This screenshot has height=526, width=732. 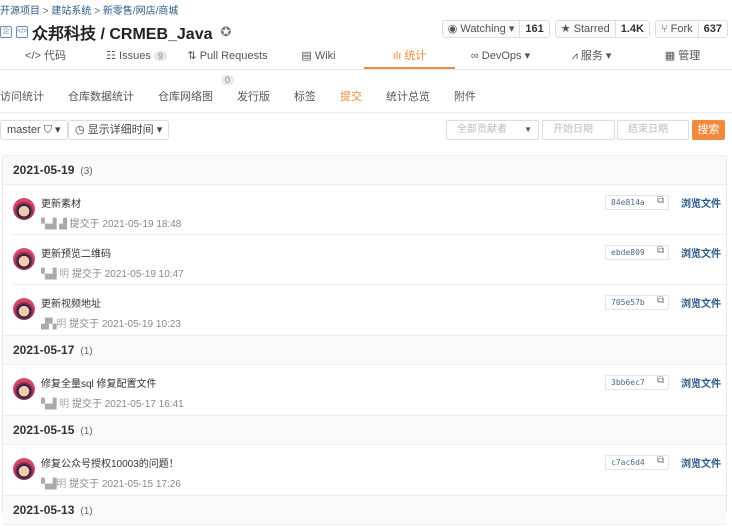 What do you see at coordinates (141, 11) in the screenshot?
I see `breadcrumb-link: 新零售/网店/商城` at bounding box center [141, 11].